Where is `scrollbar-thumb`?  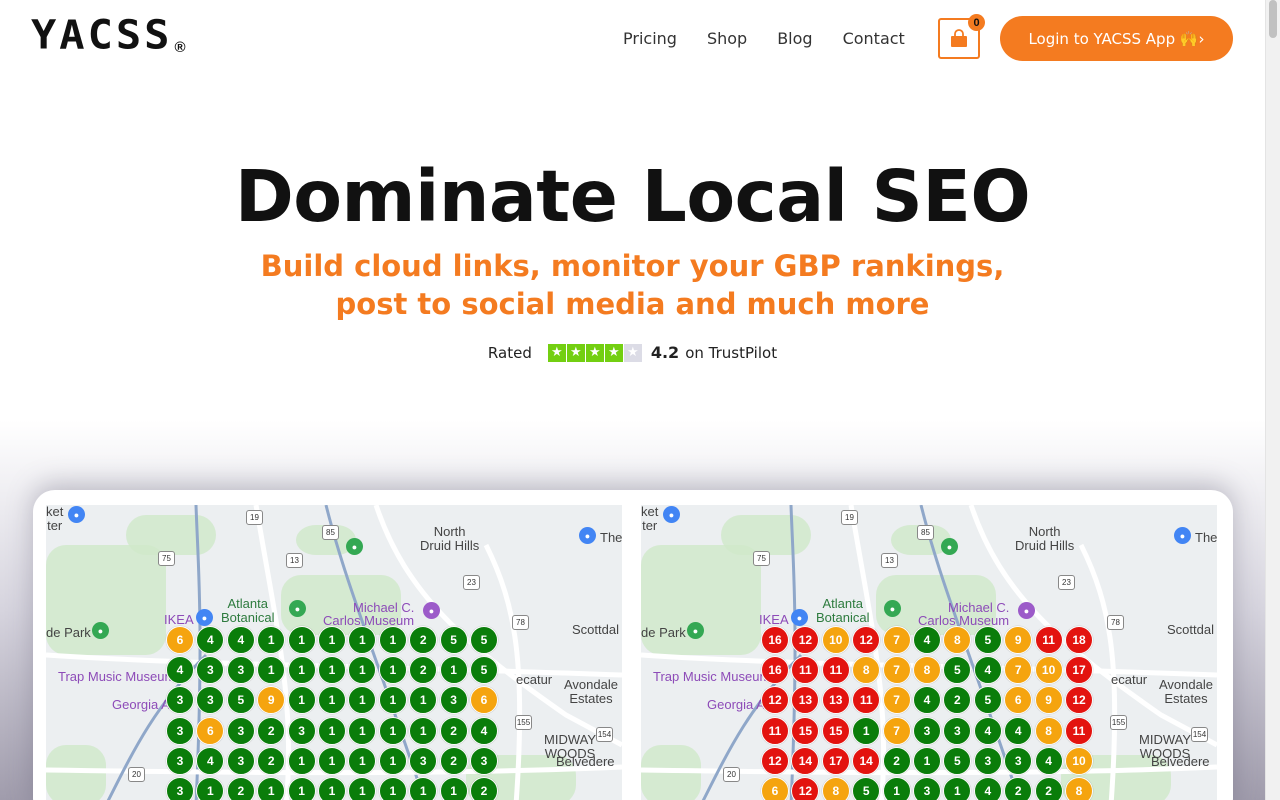 scrollbar-thumb is located at coordinates (1273, 19).